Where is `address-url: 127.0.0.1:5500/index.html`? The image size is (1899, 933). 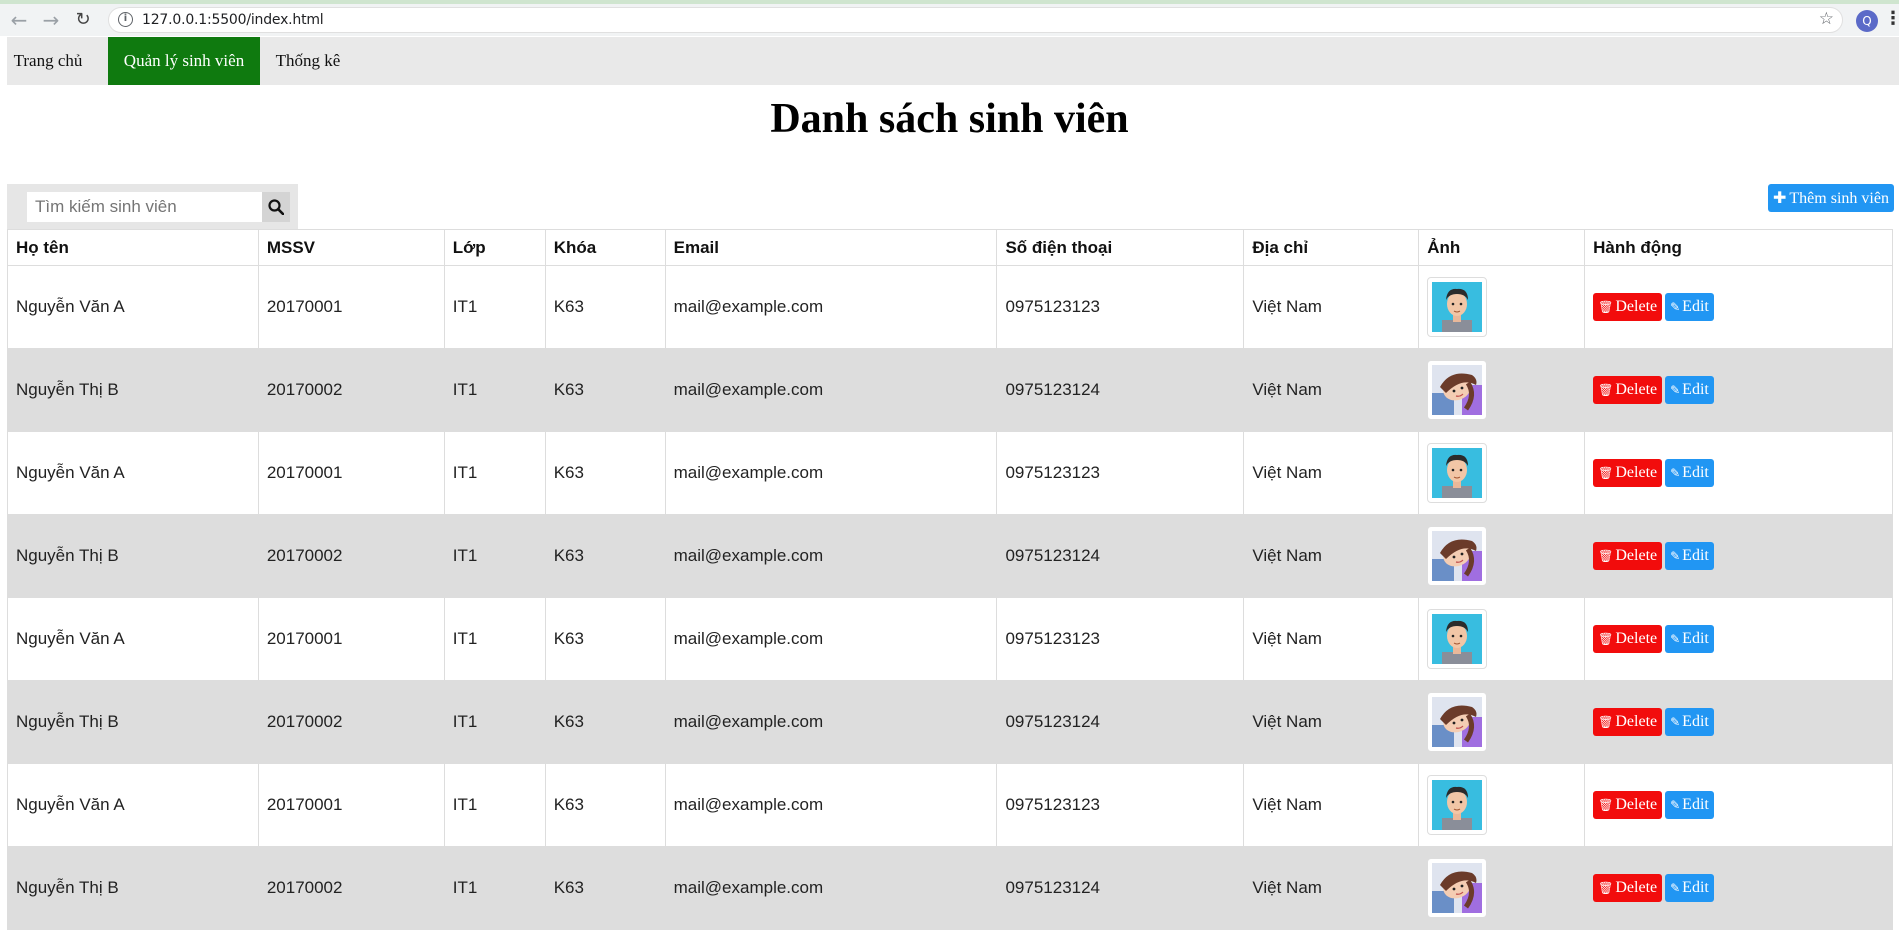 address-url: 127.0.0.1:5500/index.html is located at coordinates (233, 20).